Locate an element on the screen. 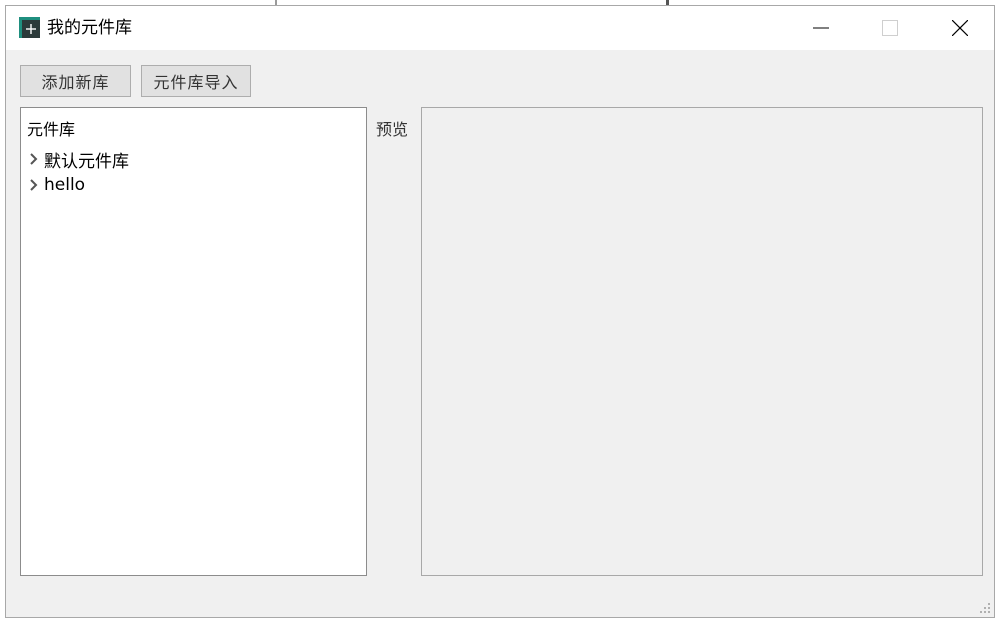 Image resolution: width=1000 pixels, height=624 pixels. tree-item-label: hello is located at coordinates (65, 185).